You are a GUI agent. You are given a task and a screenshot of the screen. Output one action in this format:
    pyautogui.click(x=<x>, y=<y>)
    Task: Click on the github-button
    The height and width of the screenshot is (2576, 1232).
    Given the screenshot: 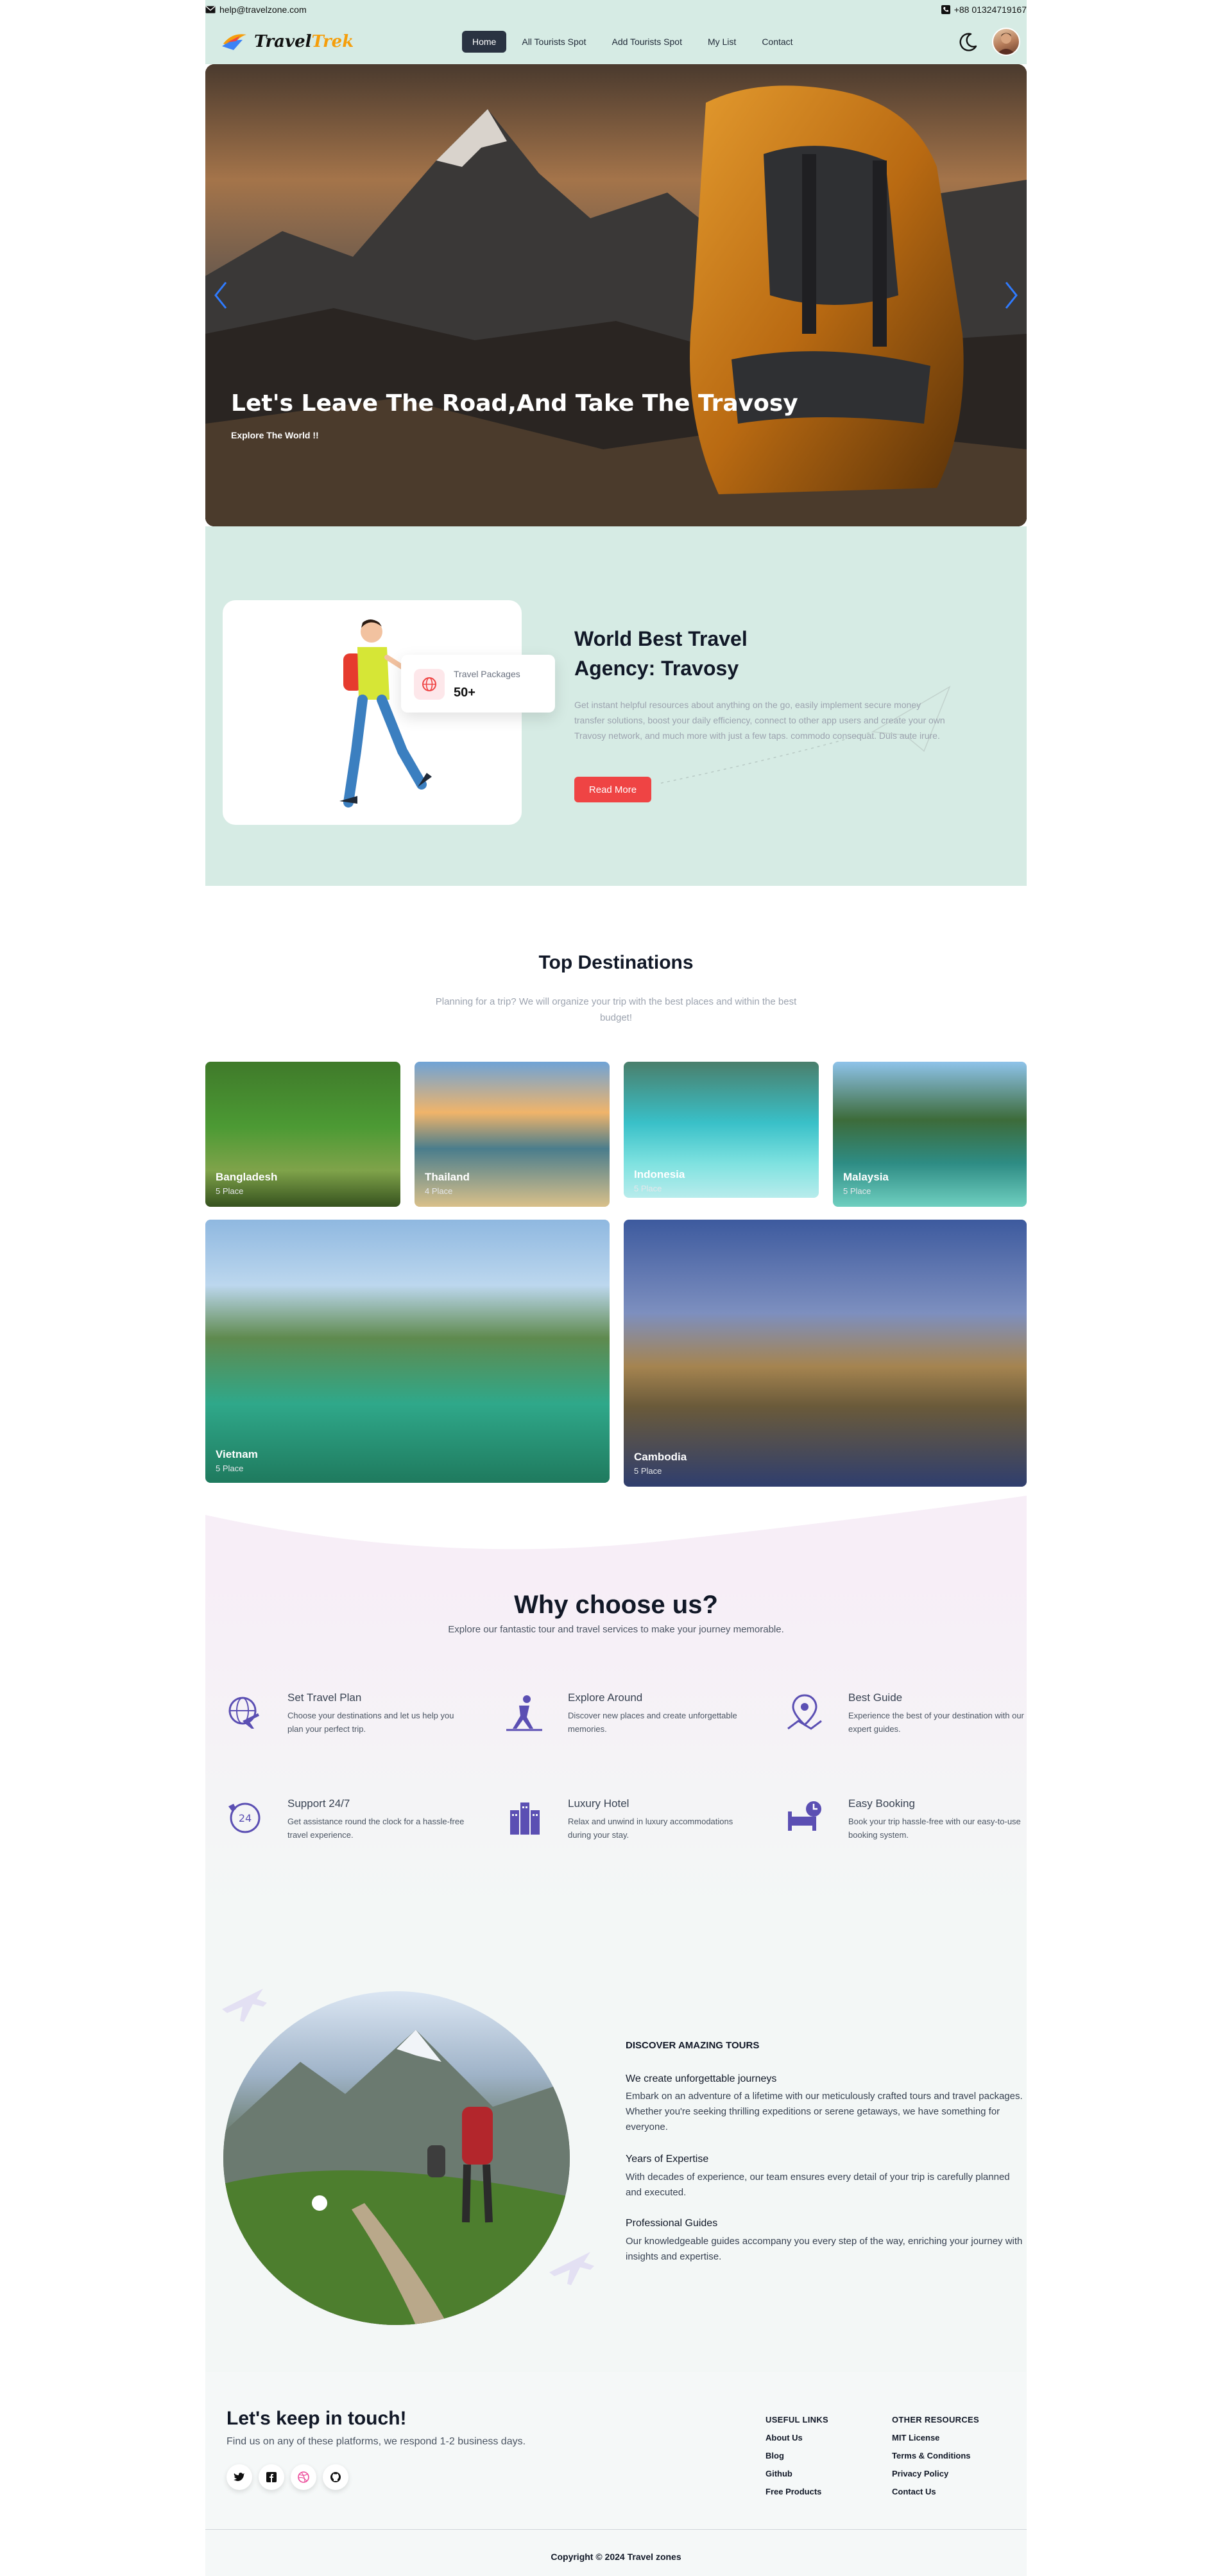 What is the action you would take?
    pyautogui.click(x=336, y=2477)
    